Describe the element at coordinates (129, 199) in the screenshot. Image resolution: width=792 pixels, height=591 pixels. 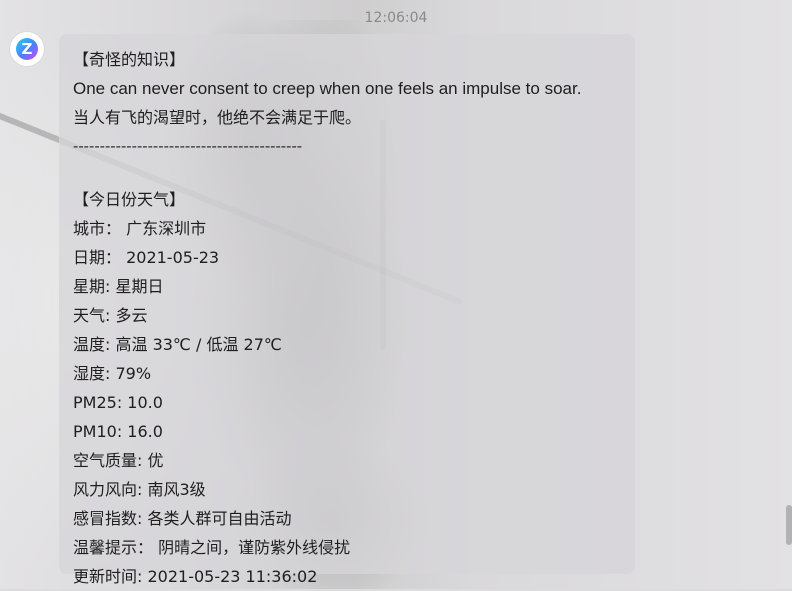
I see `message-line-weather-header: 【今日份天气】` at that location.